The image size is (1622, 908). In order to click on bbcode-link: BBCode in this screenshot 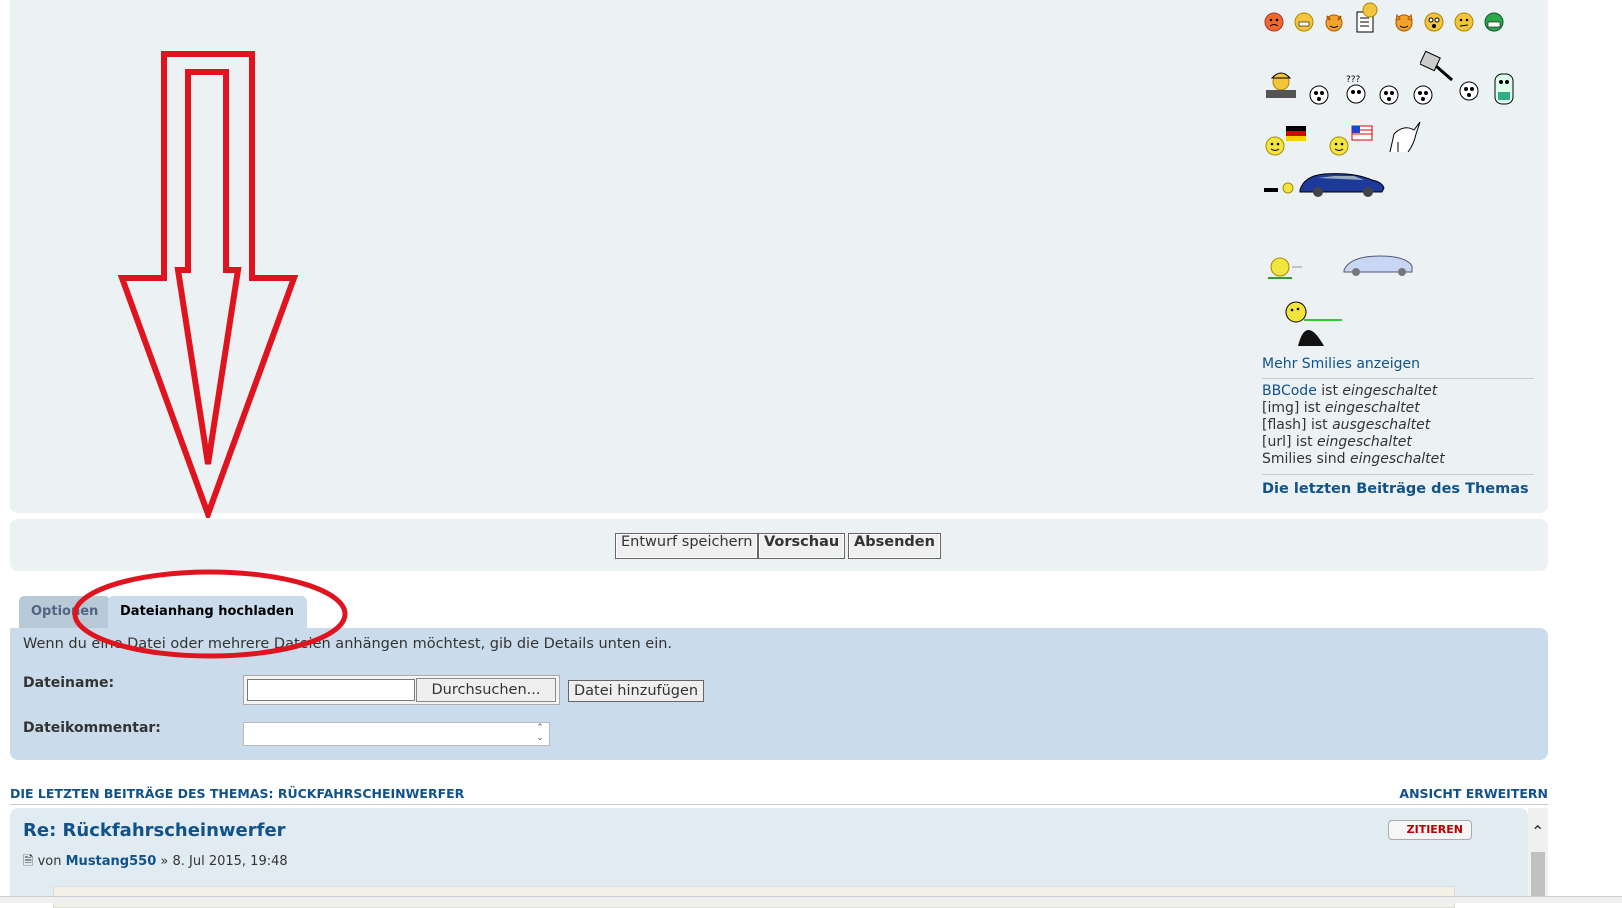, I will do `click(1289, 391)`.